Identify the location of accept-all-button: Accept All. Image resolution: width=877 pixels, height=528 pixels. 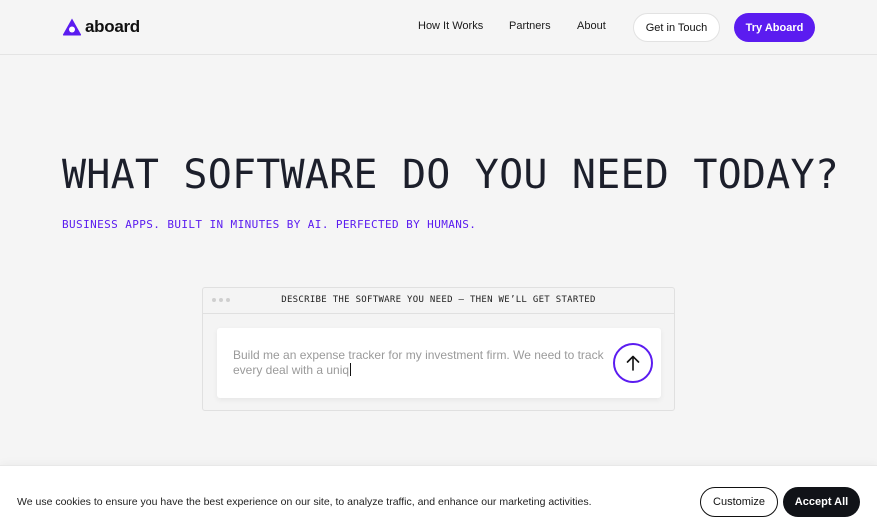
(821, 502).